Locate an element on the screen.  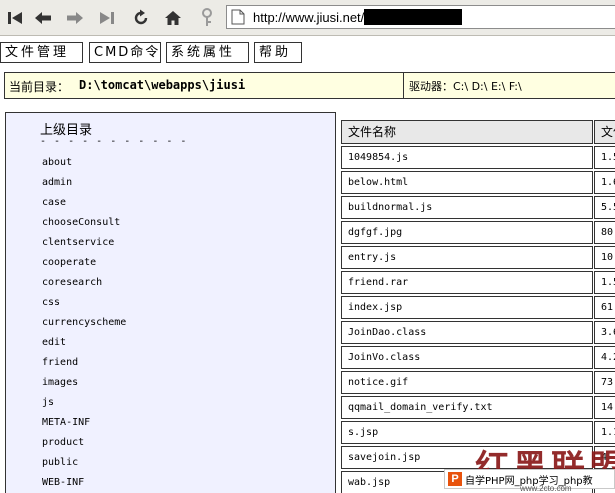
folder-item: chooseConsult is located at coordinates (81, 222).